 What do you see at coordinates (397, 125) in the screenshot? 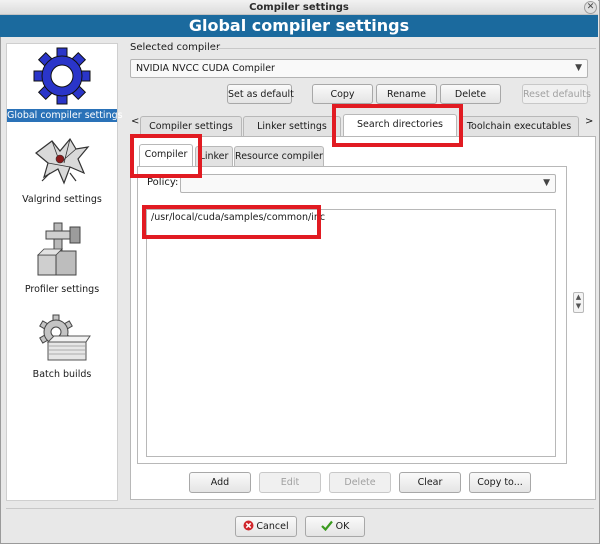
I see `highlight-search-directories` at bounding box center [397, 125].